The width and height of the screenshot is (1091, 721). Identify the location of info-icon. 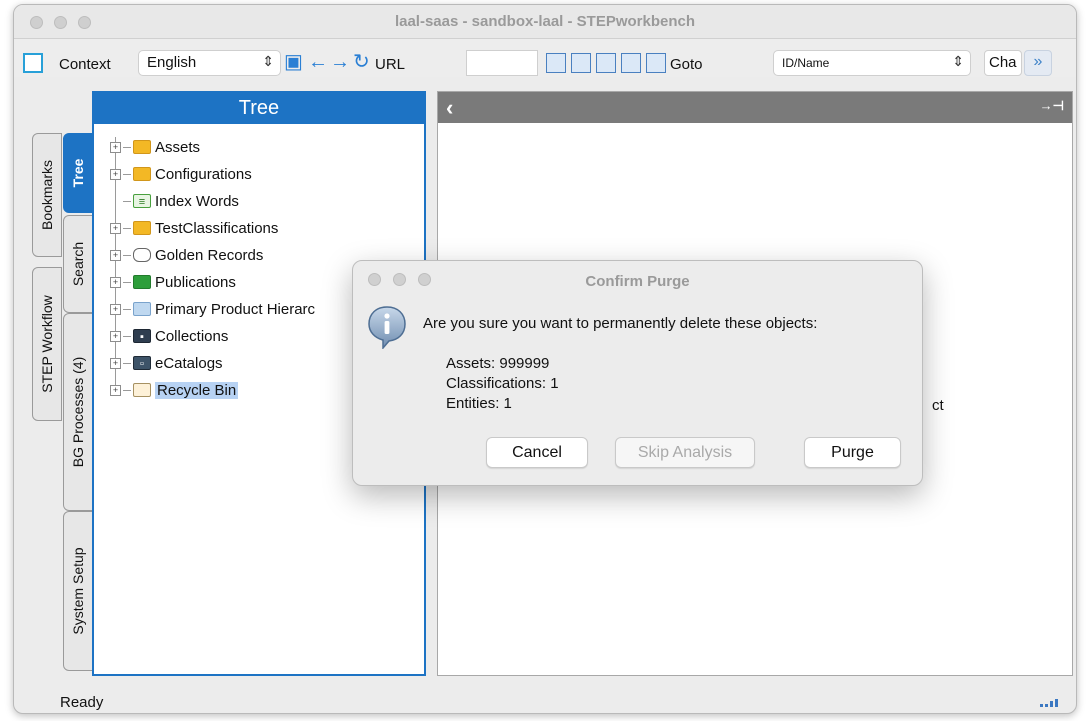
(387, 327).